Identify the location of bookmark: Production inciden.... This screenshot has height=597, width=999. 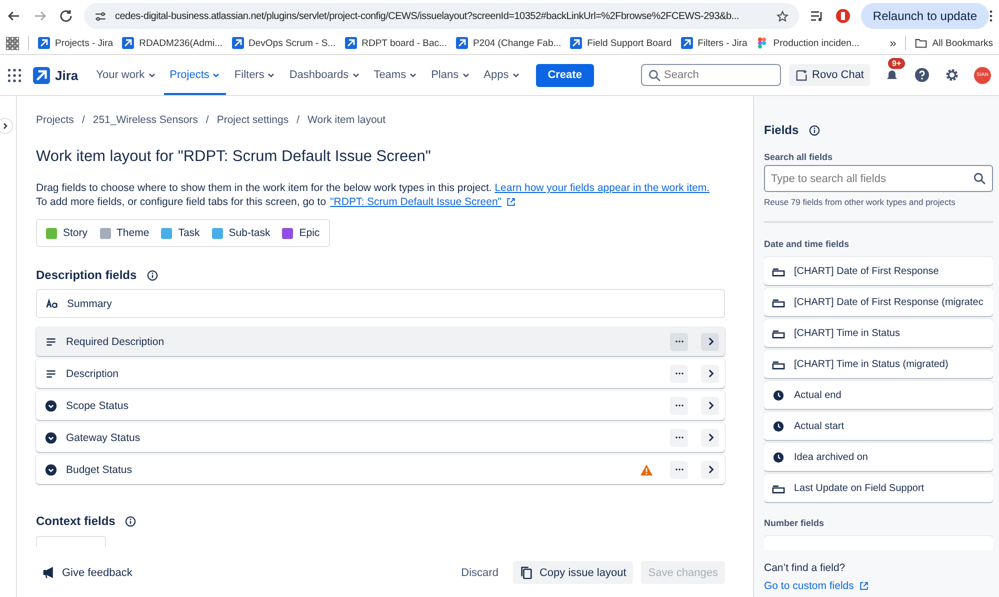
(808, 43).